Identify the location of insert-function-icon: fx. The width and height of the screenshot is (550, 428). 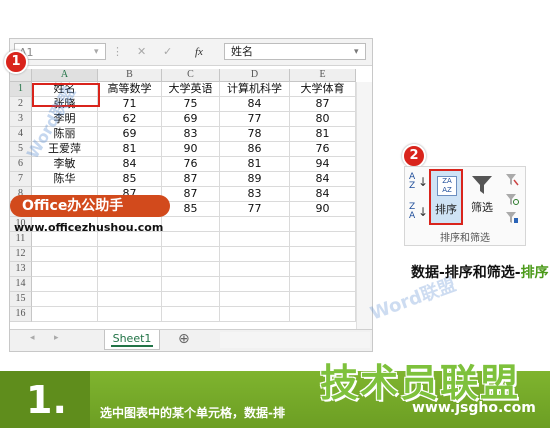
(199, 52).